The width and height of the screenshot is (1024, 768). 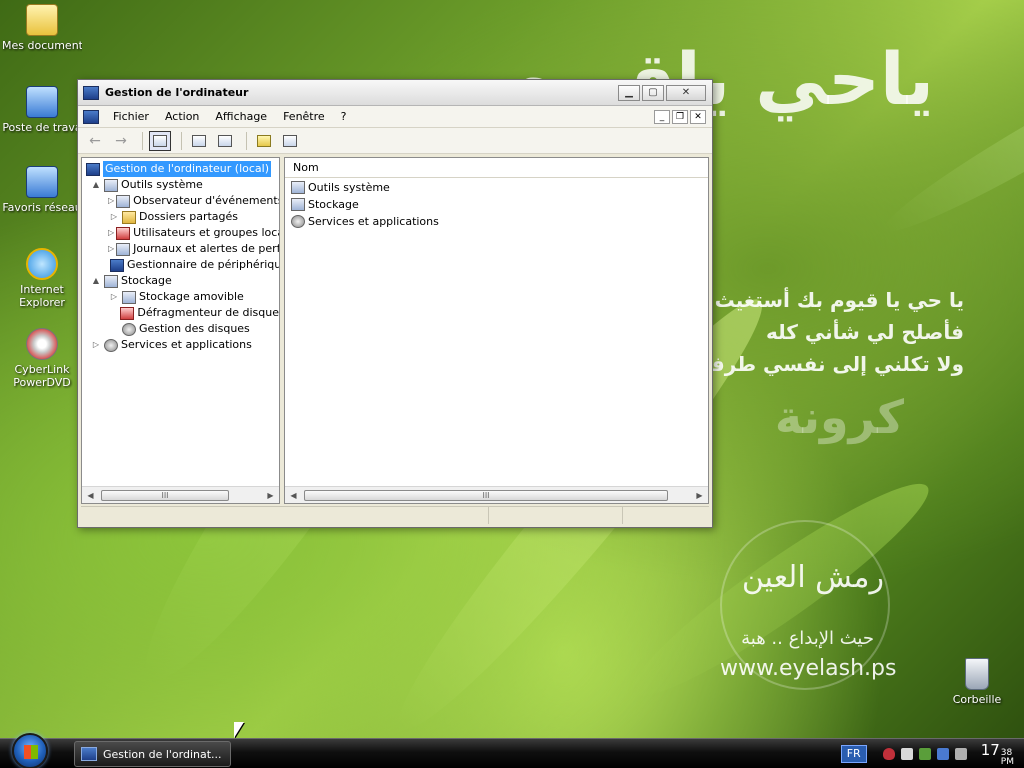 I want to click on minimize-button: ▁, so click(x=629, y=92).